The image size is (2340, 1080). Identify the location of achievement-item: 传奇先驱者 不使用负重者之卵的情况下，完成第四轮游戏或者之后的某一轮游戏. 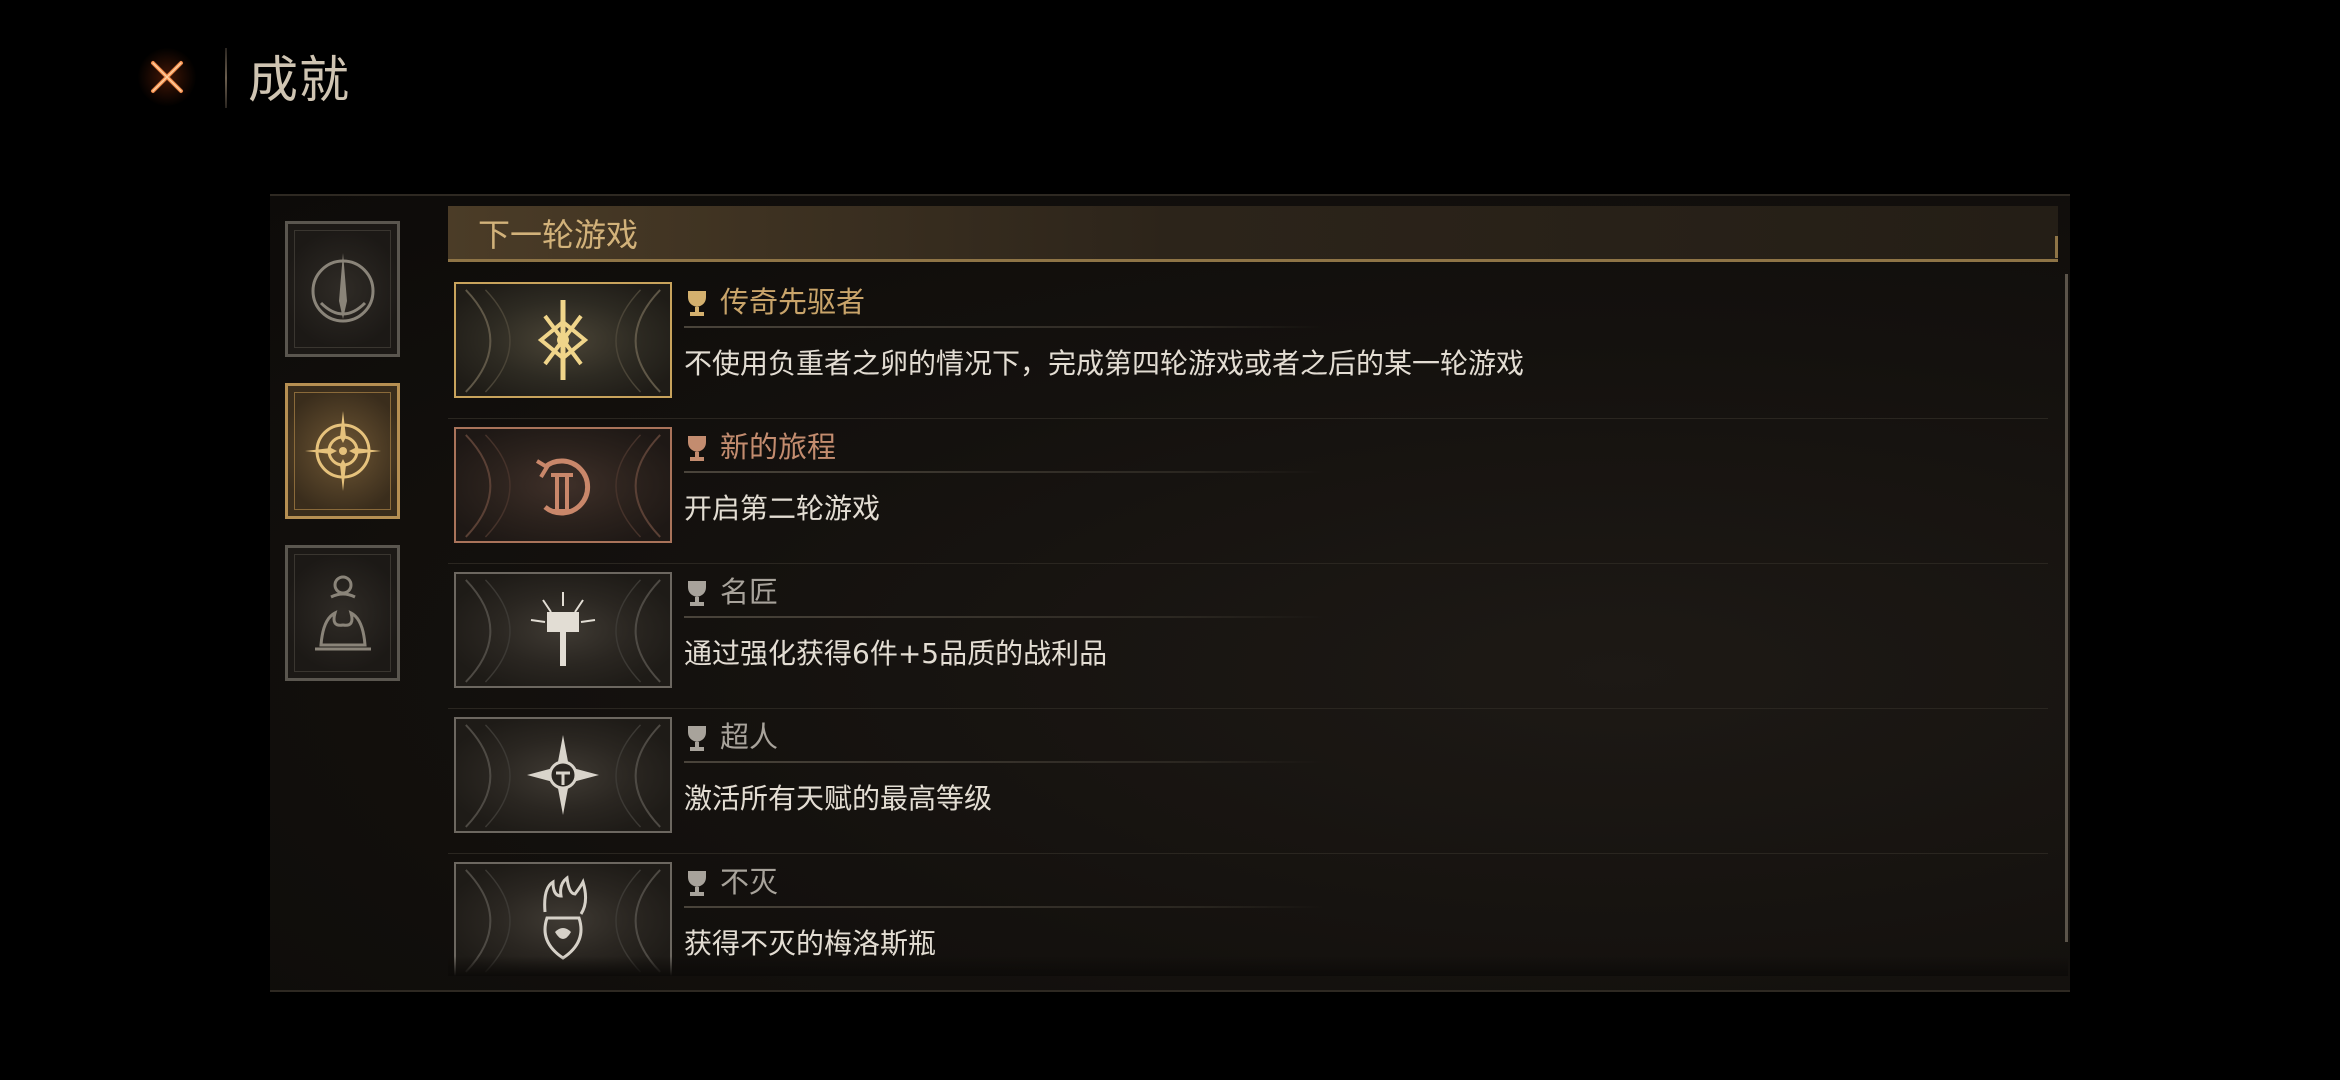
(1248, 346).